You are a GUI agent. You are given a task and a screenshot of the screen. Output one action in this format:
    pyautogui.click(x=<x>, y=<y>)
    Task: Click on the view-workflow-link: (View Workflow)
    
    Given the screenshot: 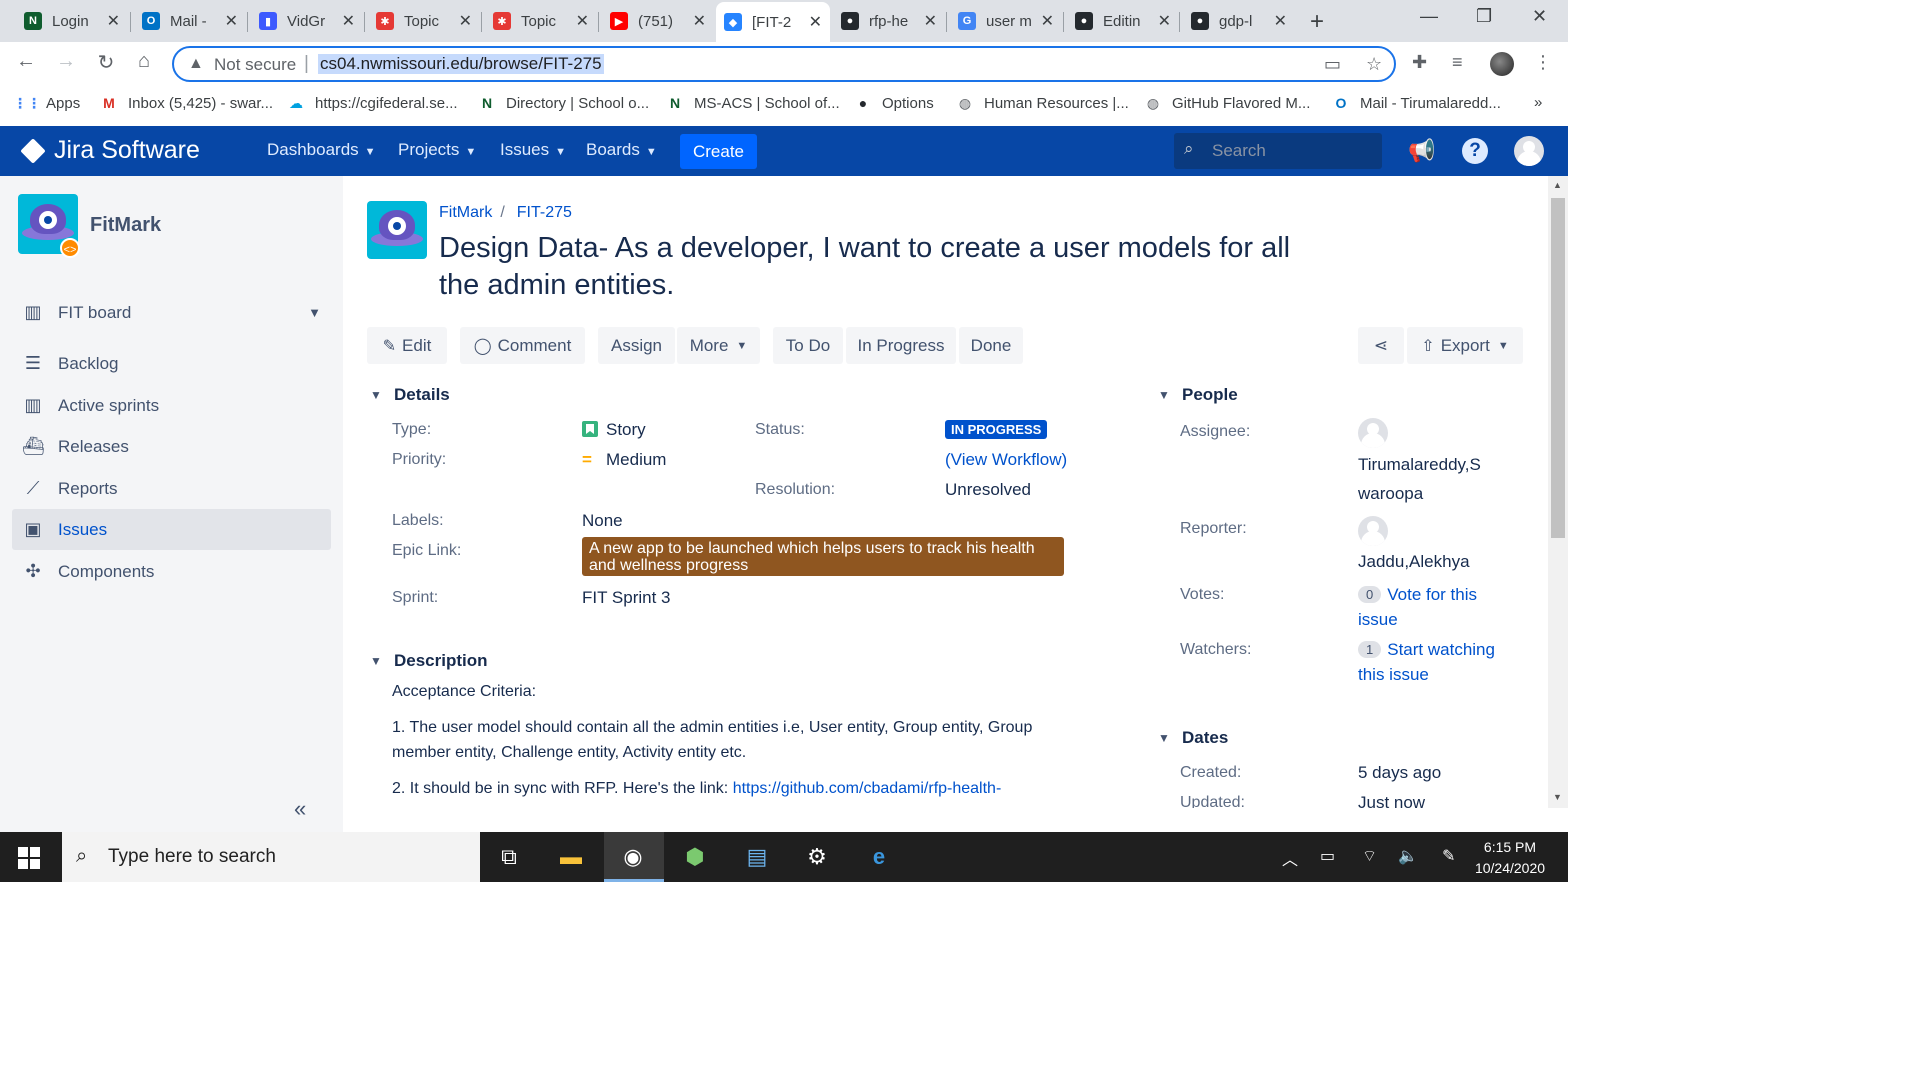 What is the action you would take?
    pyautogui.click(x=1006, y=460)
    